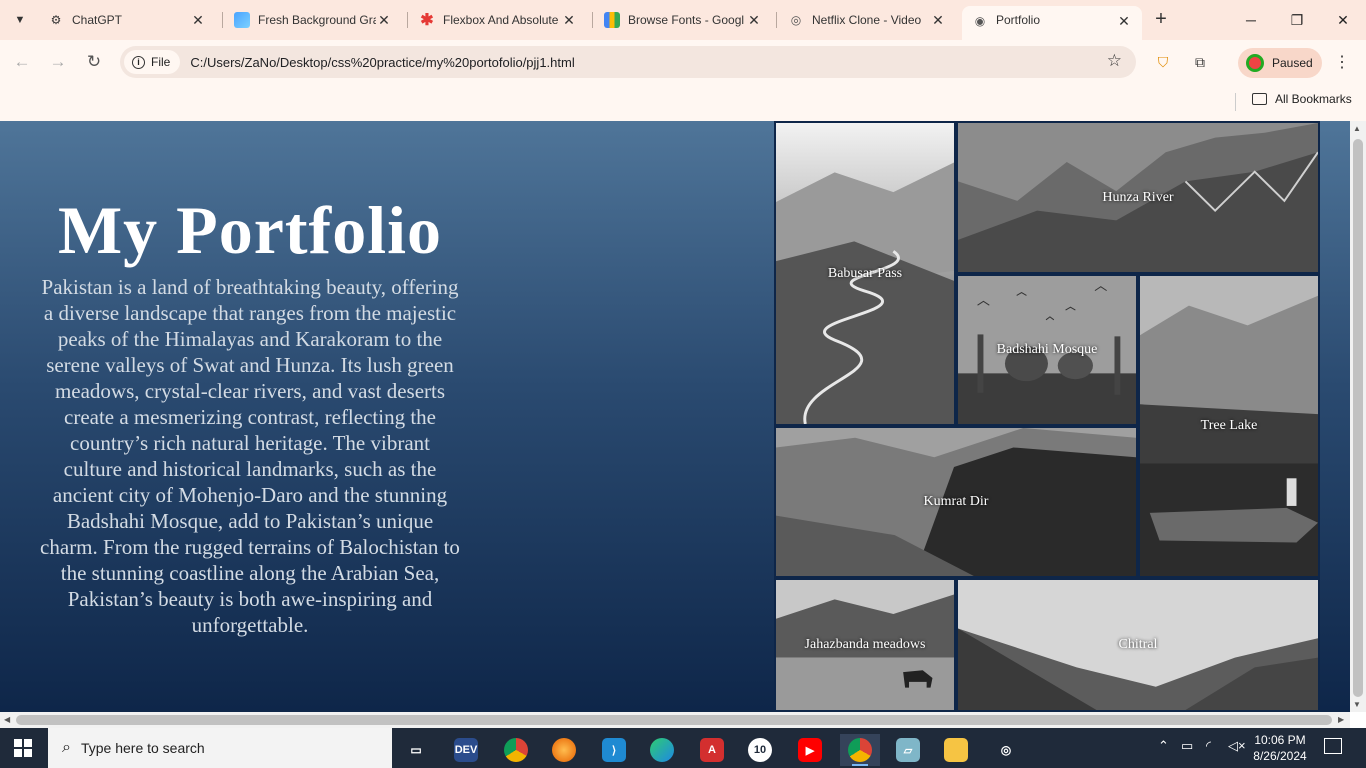 This screenshot has height=768, width=1366. I want to click on bookmark-star-icon: ☆, so click(1114, 61).